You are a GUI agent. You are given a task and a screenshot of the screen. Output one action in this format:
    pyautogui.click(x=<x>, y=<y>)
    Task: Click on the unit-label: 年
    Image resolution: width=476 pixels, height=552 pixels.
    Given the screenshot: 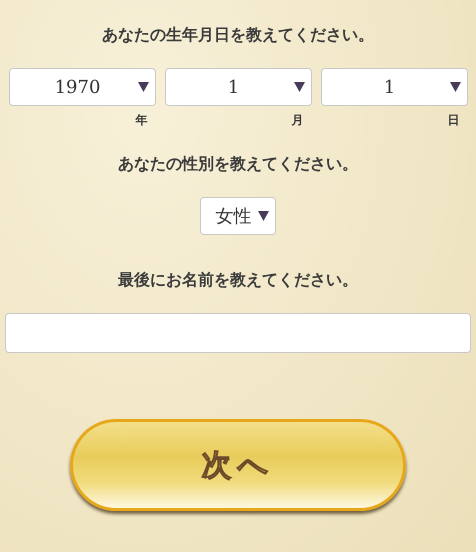 What is the action you would take?
    pyautogui.click(x=142, y=120)
    